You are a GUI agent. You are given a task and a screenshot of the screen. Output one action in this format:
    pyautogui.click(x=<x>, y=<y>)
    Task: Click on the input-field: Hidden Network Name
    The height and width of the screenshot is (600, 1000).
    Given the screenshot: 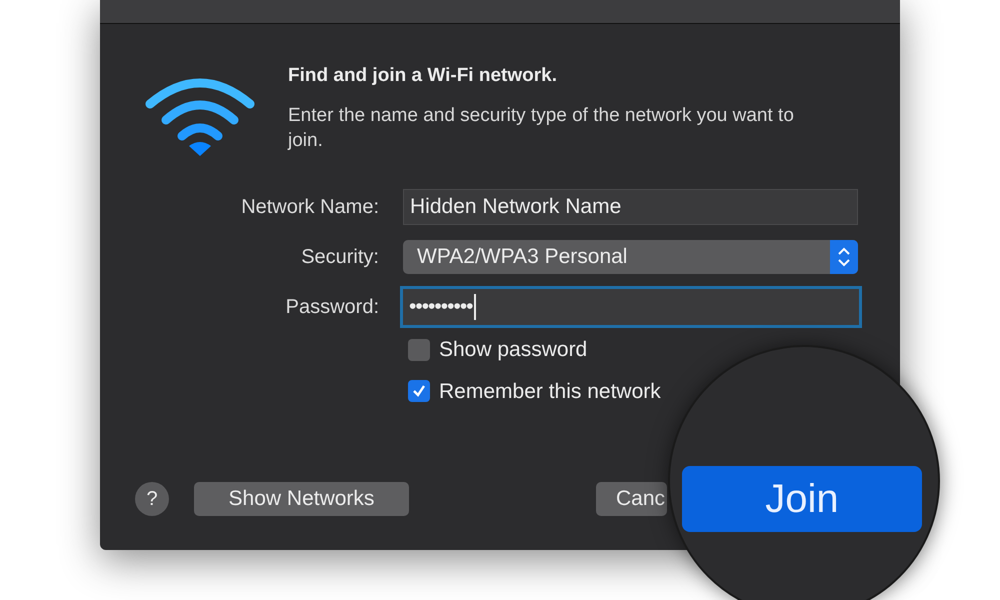 What is the action you would take?
    pyautogui.click(x=630, y=207)
    